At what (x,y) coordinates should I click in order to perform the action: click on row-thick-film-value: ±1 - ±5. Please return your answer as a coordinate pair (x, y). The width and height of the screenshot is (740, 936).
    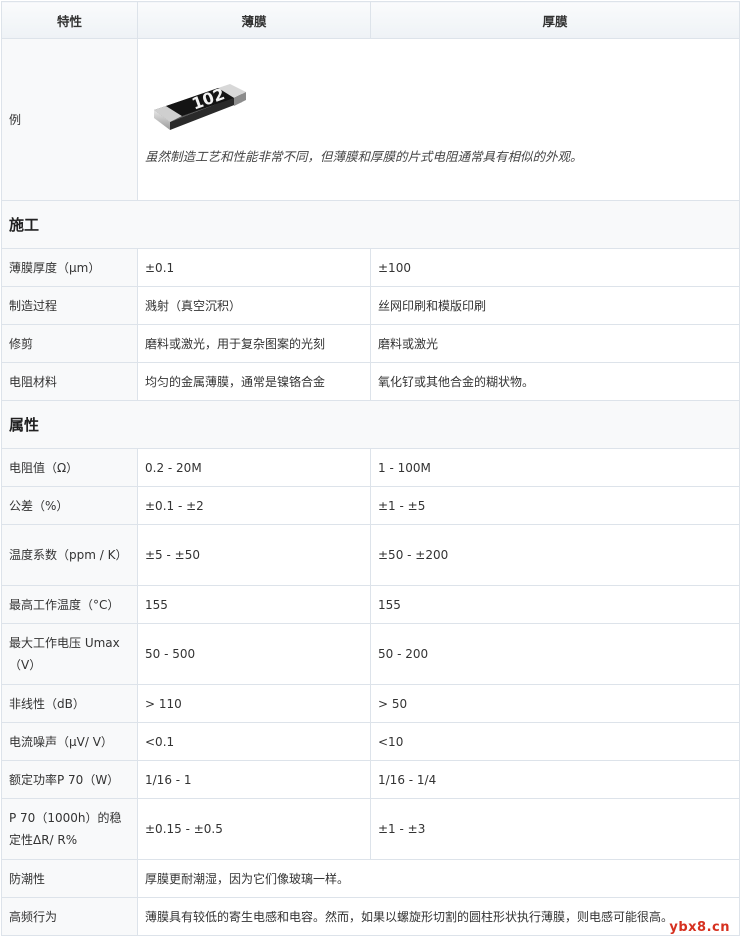
    Looking at the image, I should click on (555, 505).